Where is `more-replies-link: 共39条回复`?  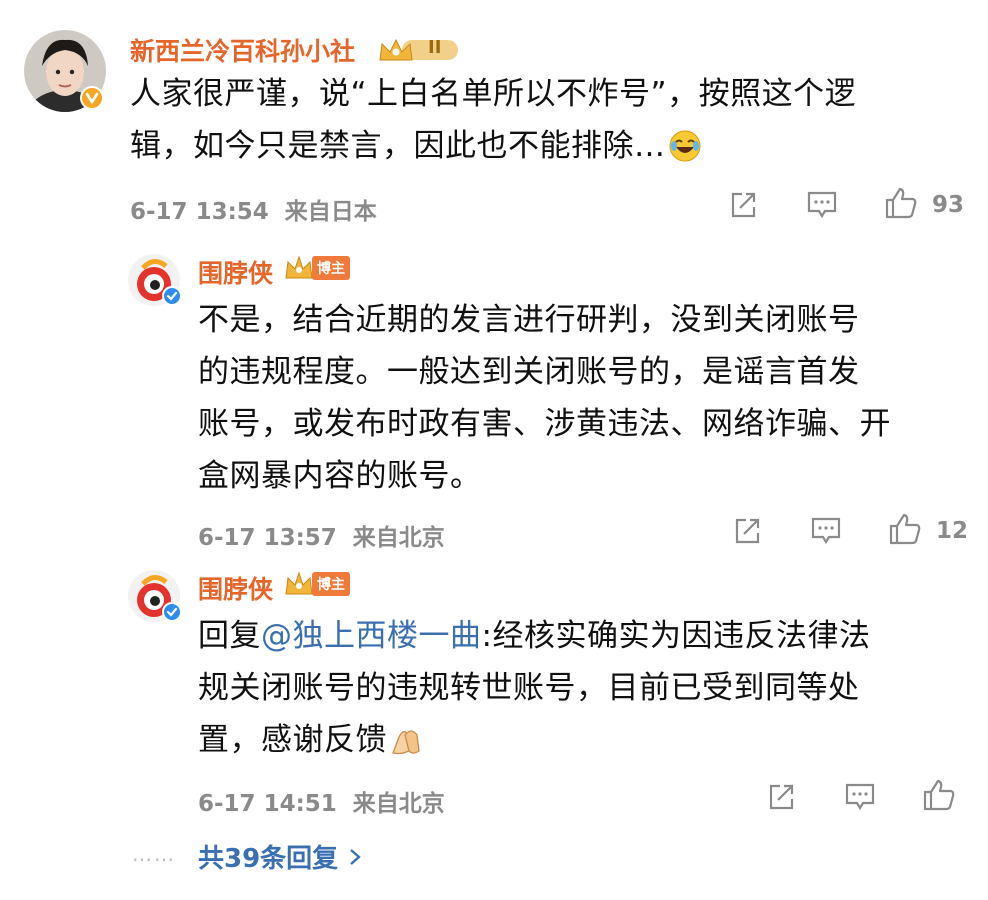
more-replies-link: 共39条回复 is located at coordinates (280, 856).